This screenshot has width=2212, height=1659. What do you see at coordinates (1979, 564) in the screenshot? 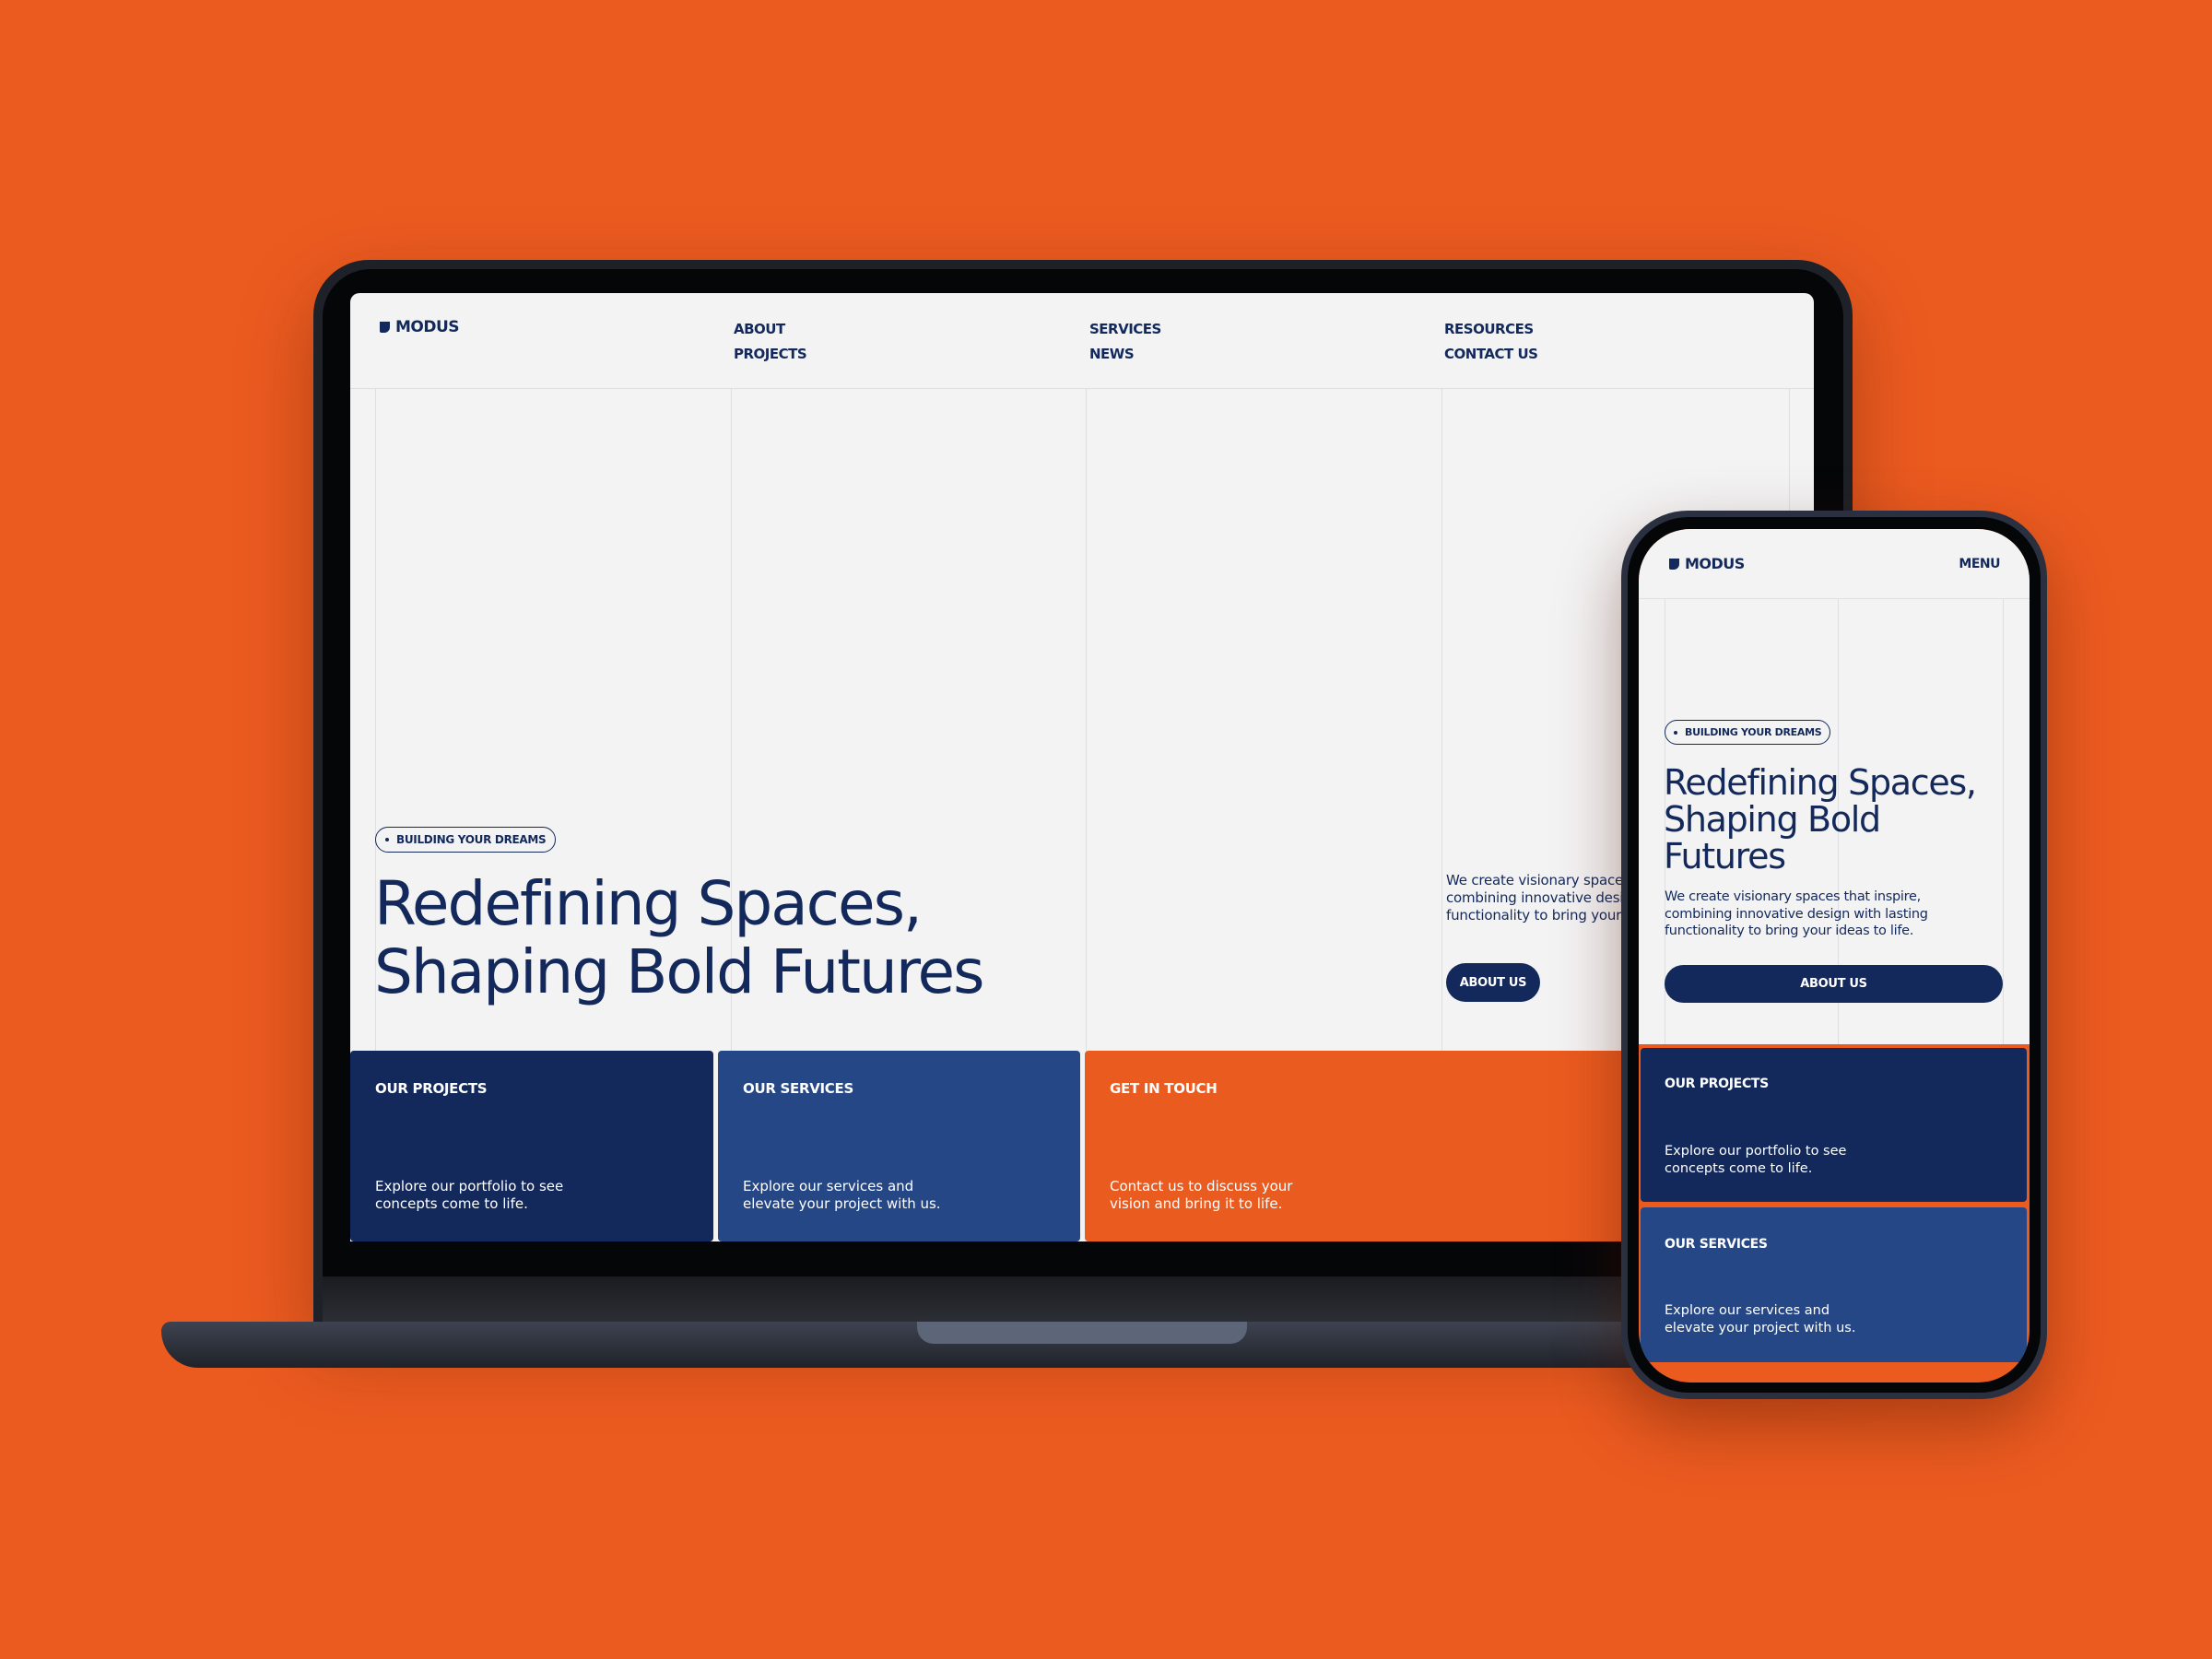
I see `menu-button: MENU` at bounding box center [1979, 564].